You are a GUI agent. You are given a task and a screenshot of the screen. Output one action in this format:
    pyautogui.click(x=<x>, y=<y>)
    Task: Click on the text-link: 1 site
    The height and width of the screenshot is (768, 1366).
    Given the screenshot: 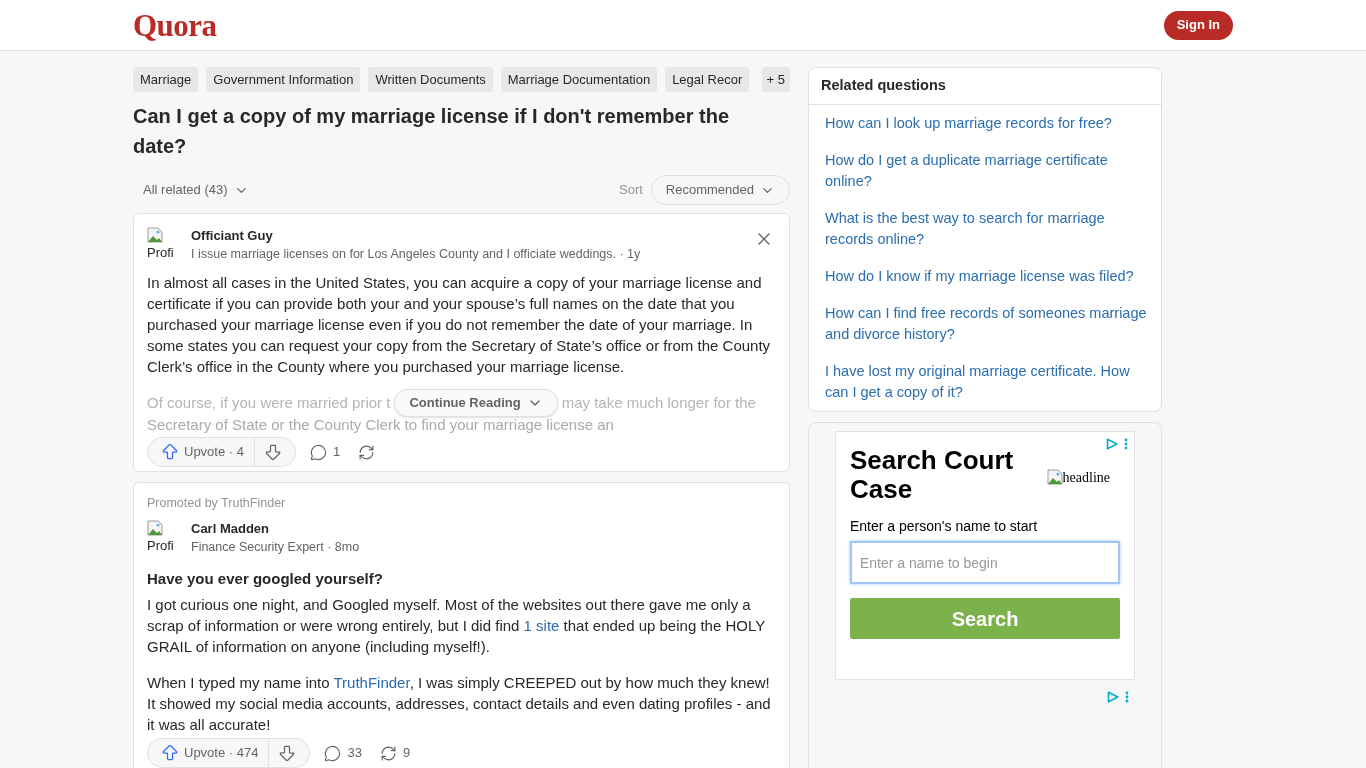 What is the action you would take?
    pyautogui.click(x=541, y=625)
    